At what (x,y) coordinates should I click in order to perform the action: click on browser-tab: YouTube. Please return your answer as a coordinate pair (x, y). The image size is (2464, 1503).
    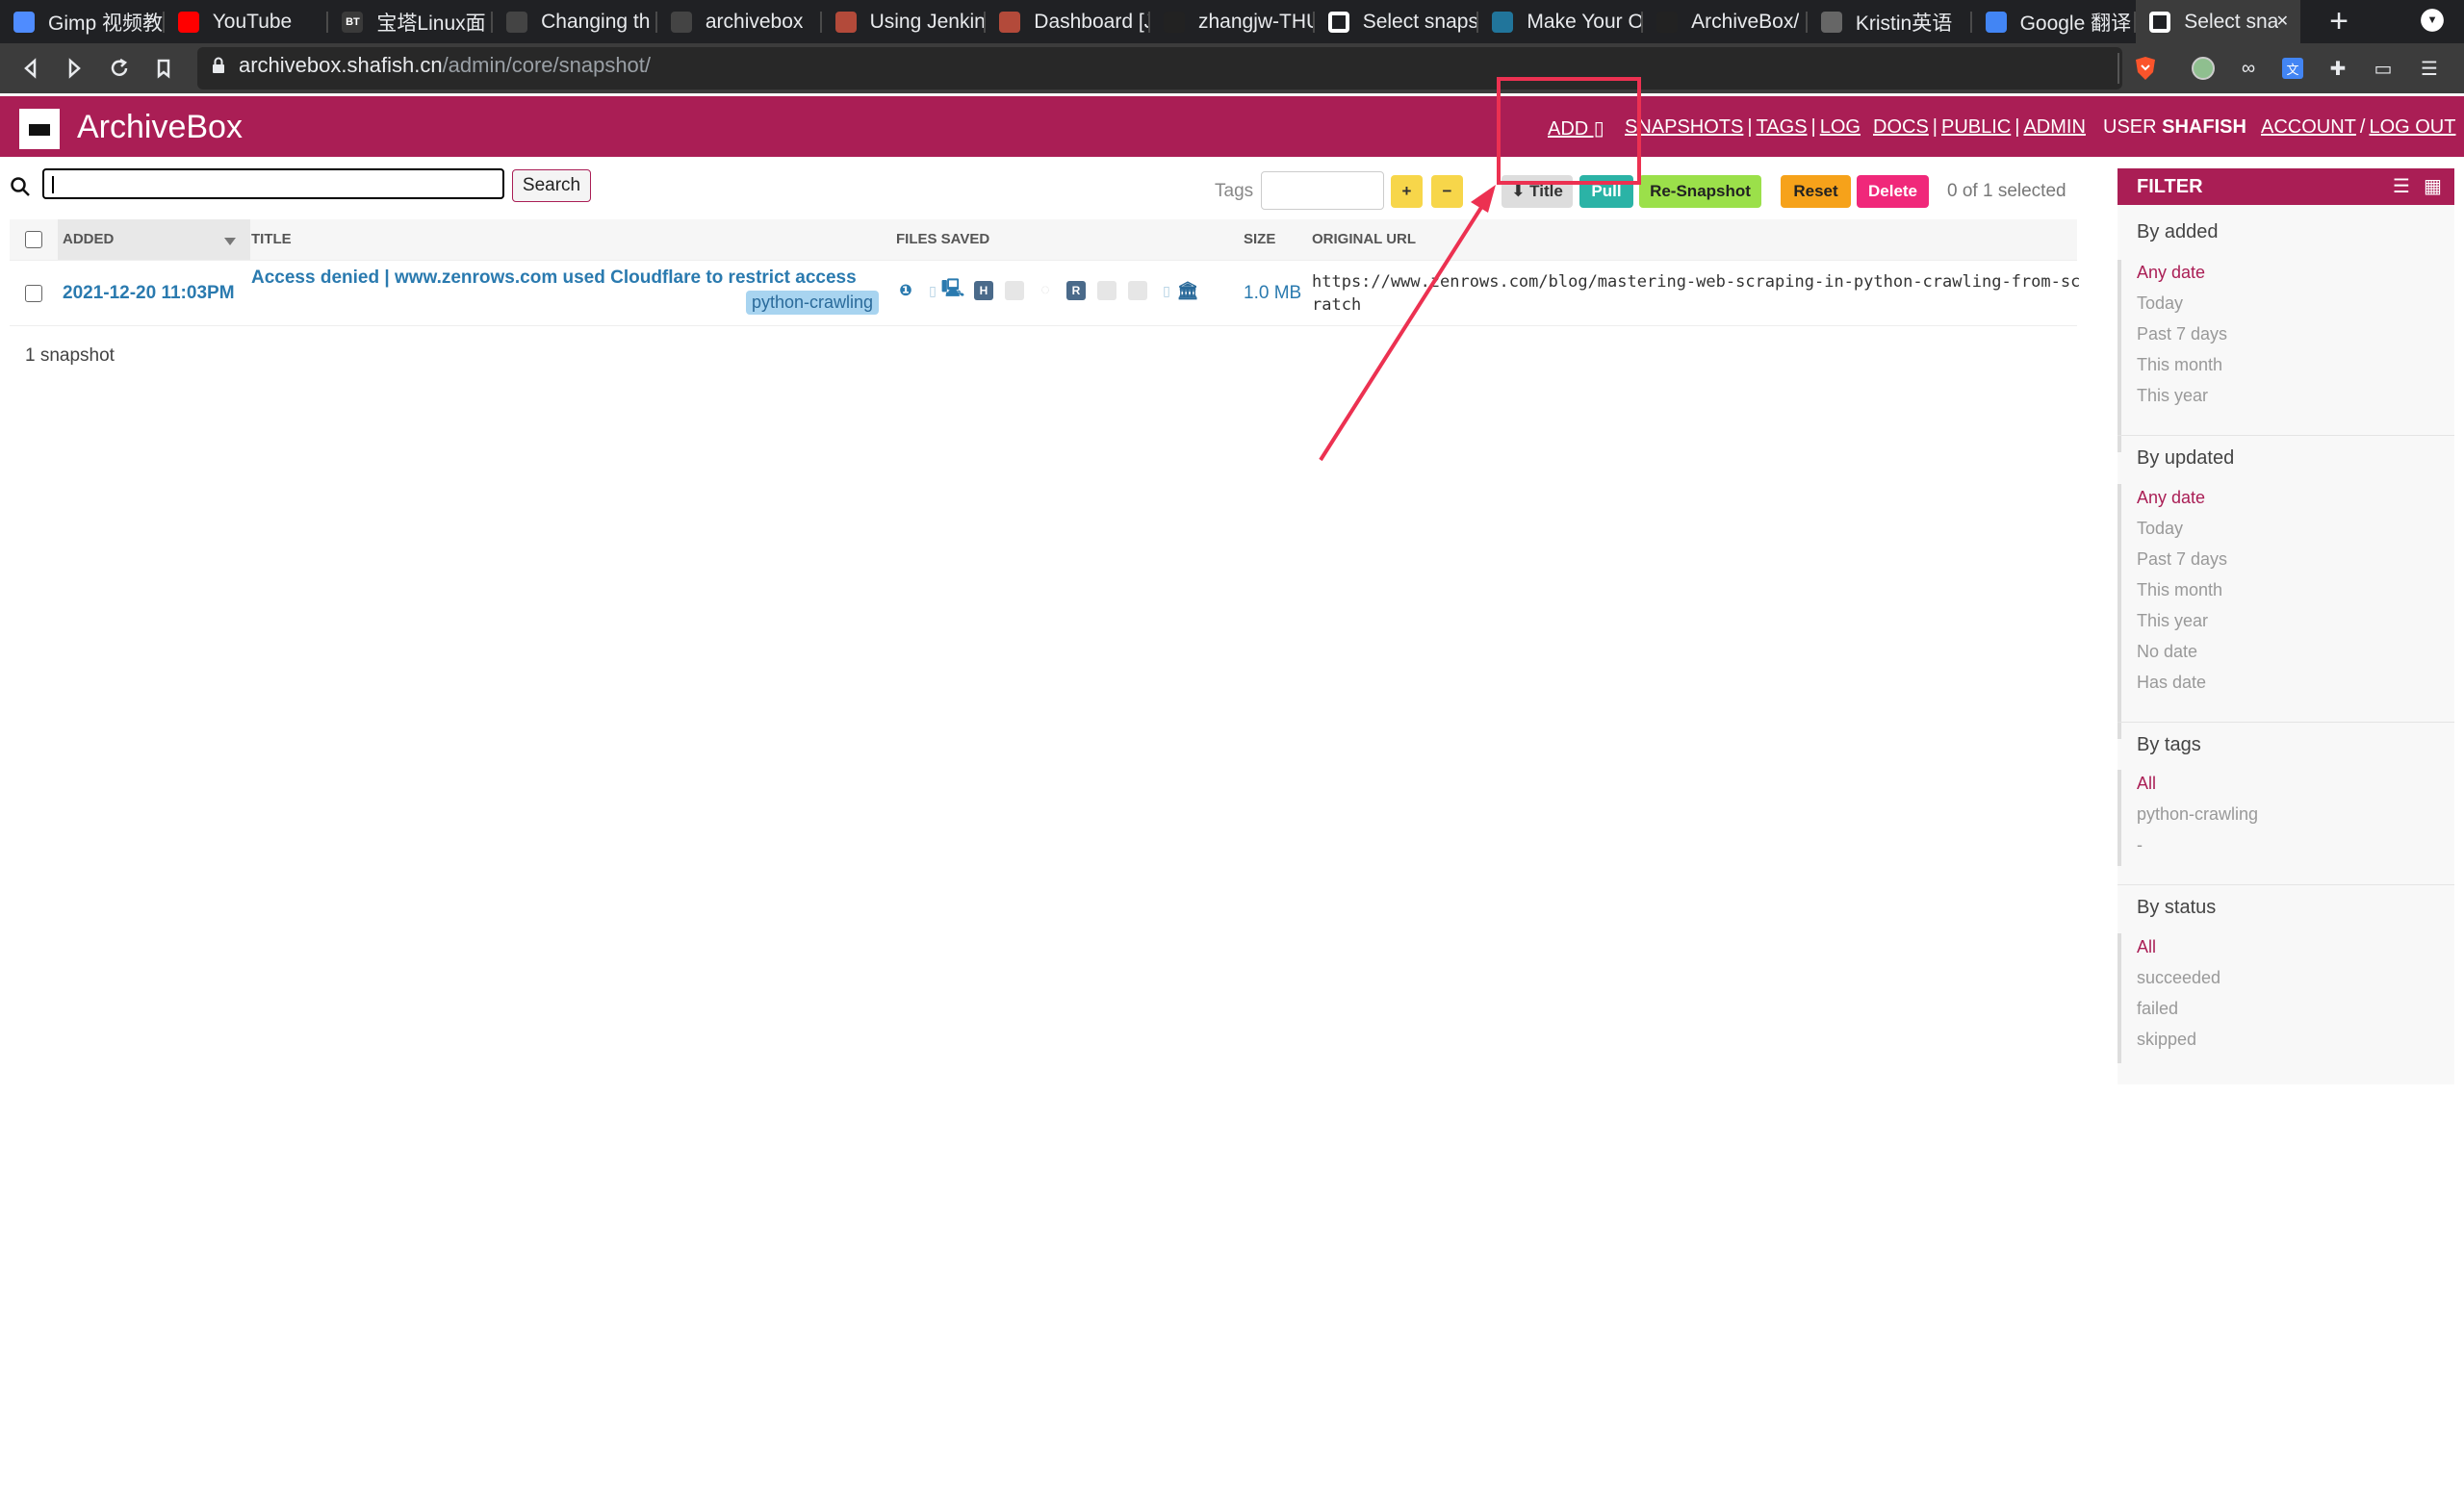
    Looking at the image, I should click on (247, 21).